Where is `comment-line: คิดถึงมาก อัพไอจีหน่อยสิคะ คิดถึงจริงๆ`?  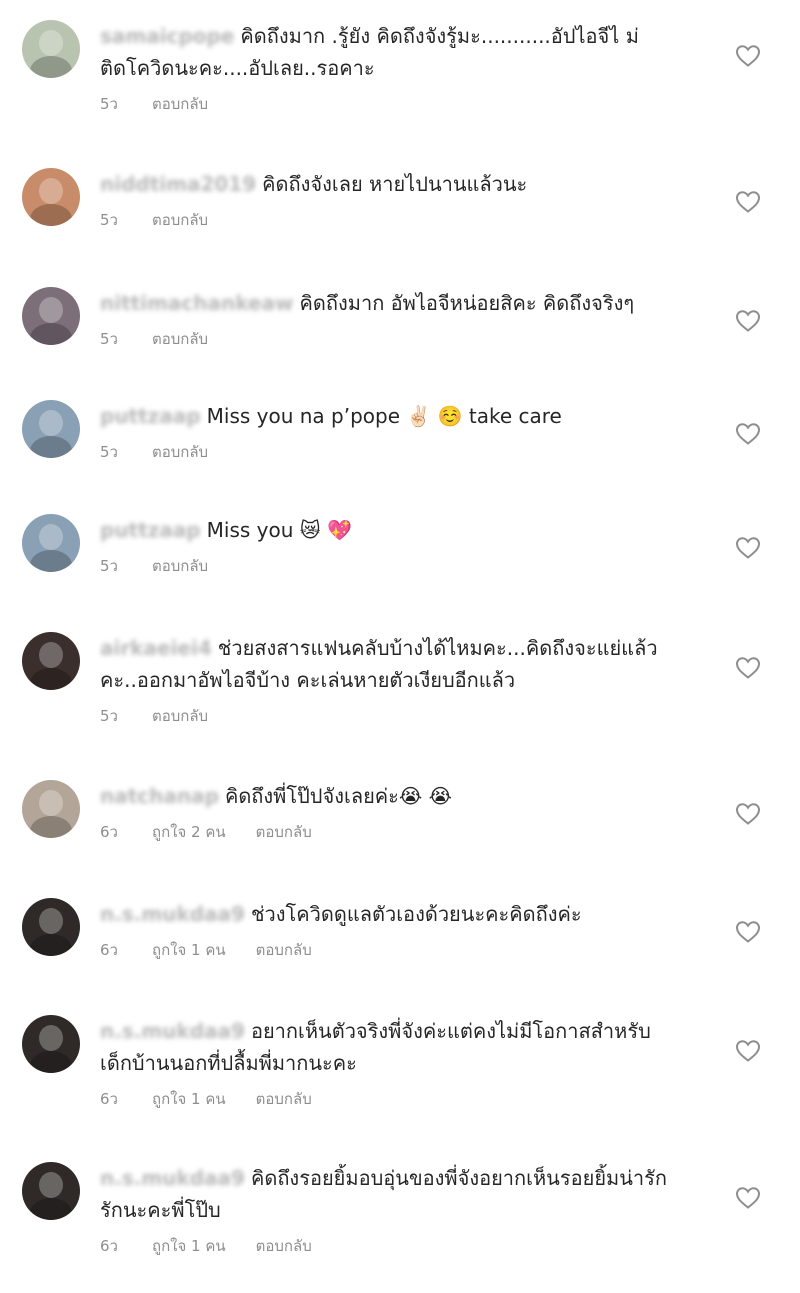
comment-line: คิดถึงมาก อัพไอจีหน่อยสิคะ คิดถึงจริงๆ is located at coordinates (467, 303).